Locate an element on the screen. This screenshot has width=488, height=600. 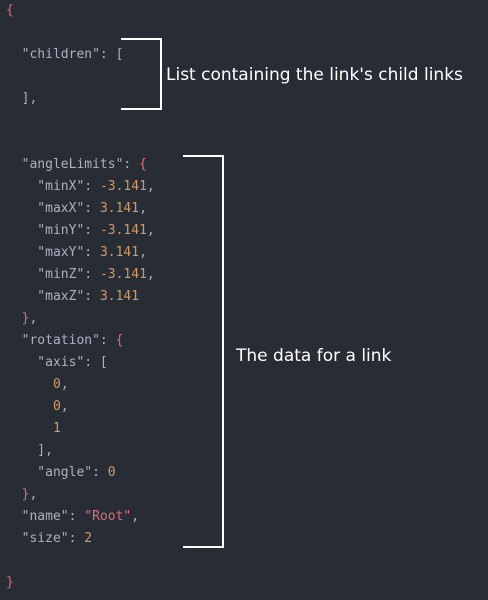
code-token: 2 is located at coordinates (88, 538).